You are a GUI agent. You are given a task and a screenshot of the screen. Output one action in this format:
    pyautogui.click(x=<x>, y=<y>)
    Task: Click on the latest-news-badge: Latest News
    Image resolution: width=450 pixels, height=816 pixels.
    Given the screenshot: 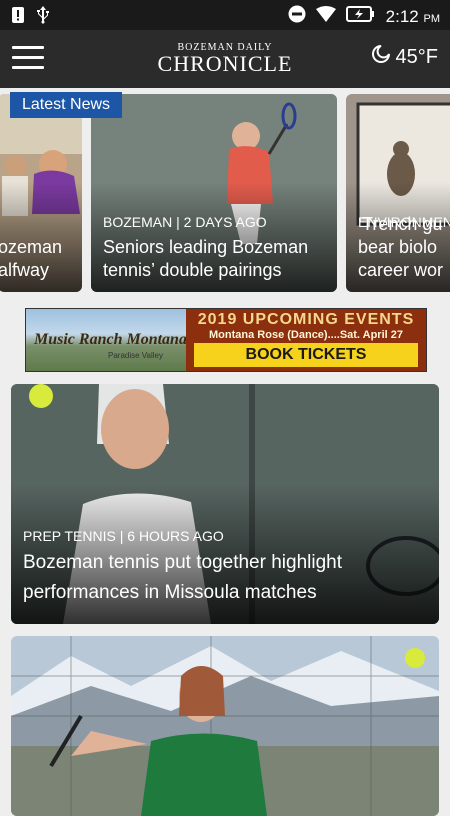 What is the action you would take?
    pyautogui.click(x=66, y=105)
    